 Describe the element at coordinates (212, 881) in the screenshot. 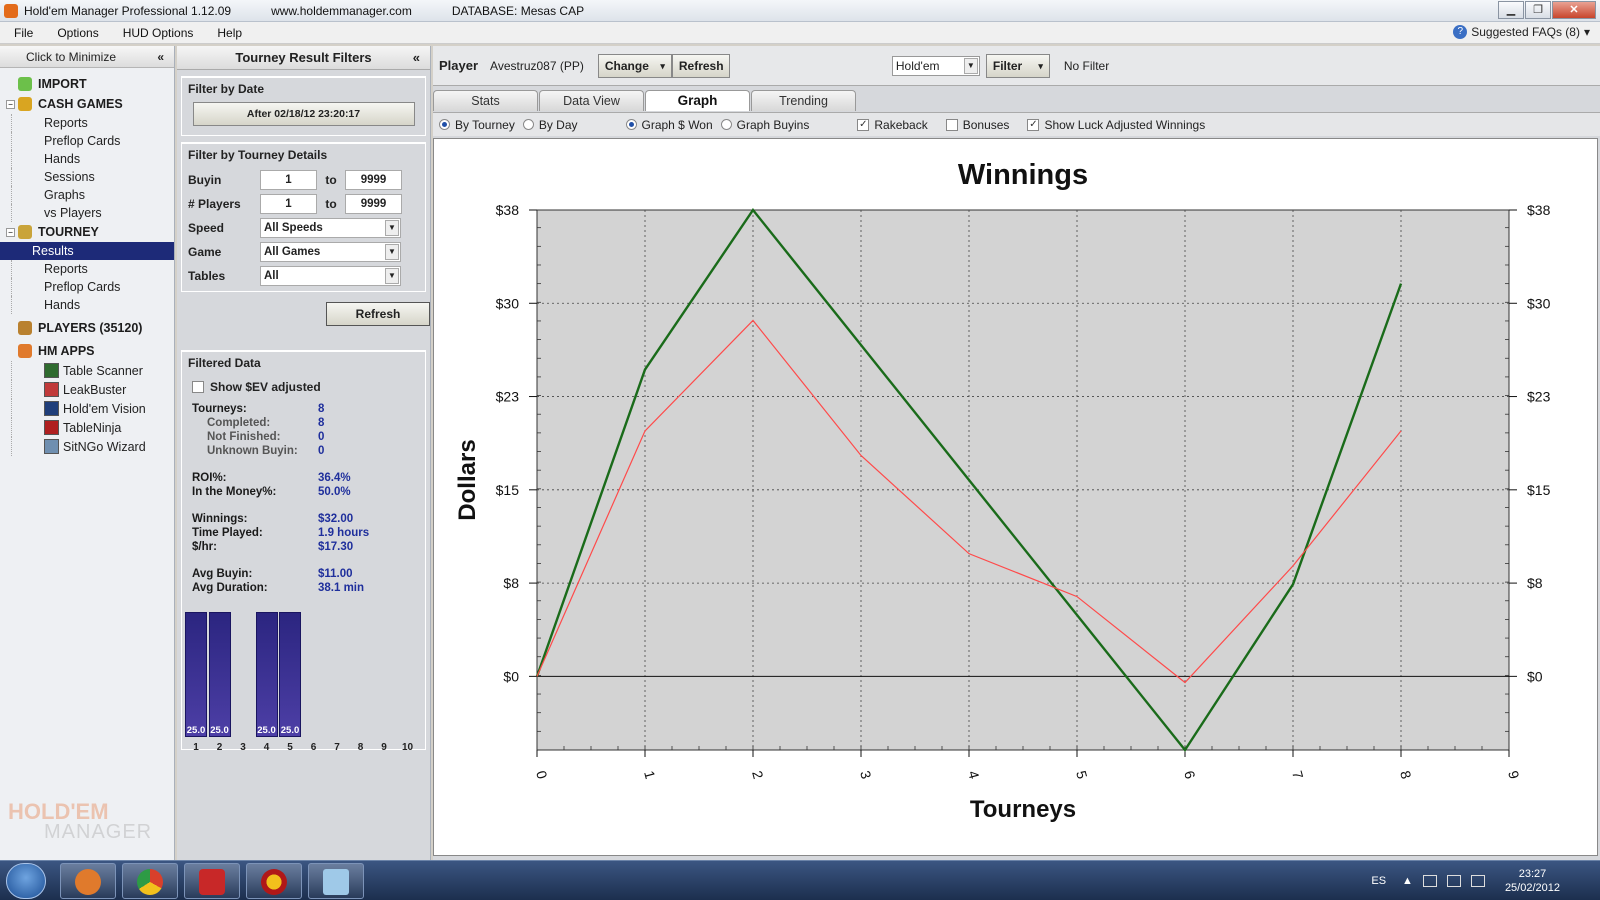

I see `taskbar-pokerstars` at that location.